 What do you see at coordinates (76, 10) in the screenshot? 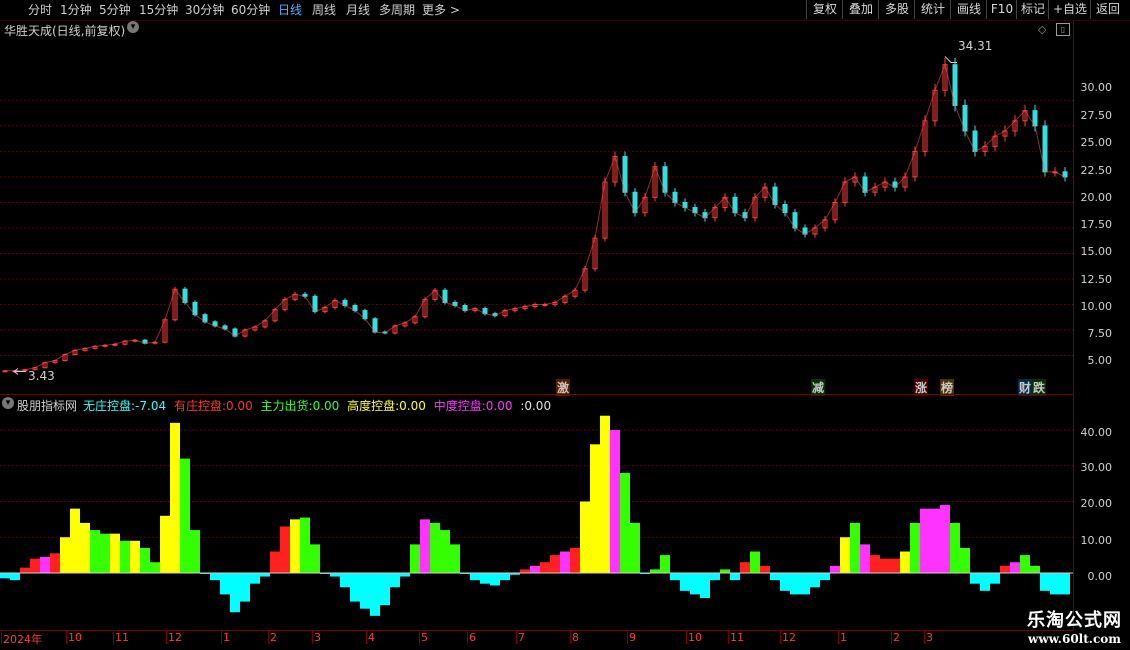
I see `period-tab-1min: 1分钟` at bounding box center [76, 10].